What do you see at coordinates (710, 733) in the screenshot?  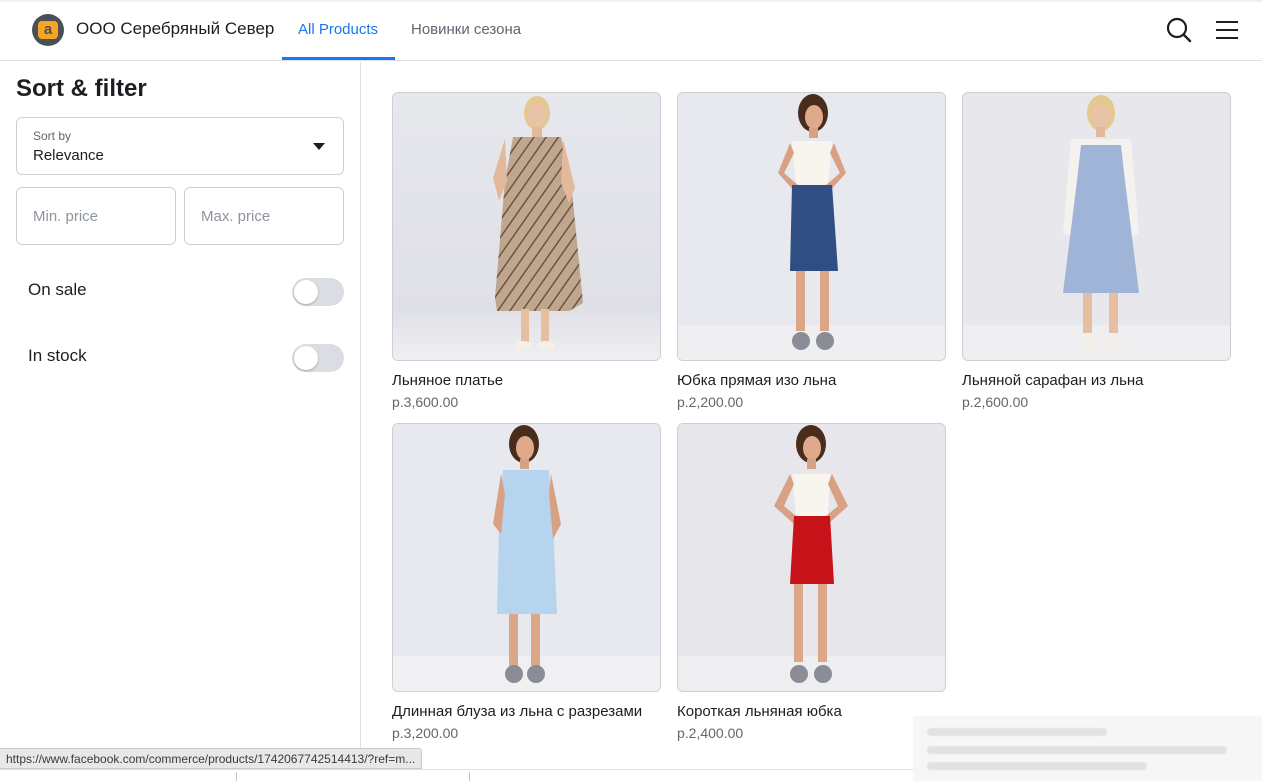 I see `product-price: р.2,400.00` at bounding box center [710, 733].